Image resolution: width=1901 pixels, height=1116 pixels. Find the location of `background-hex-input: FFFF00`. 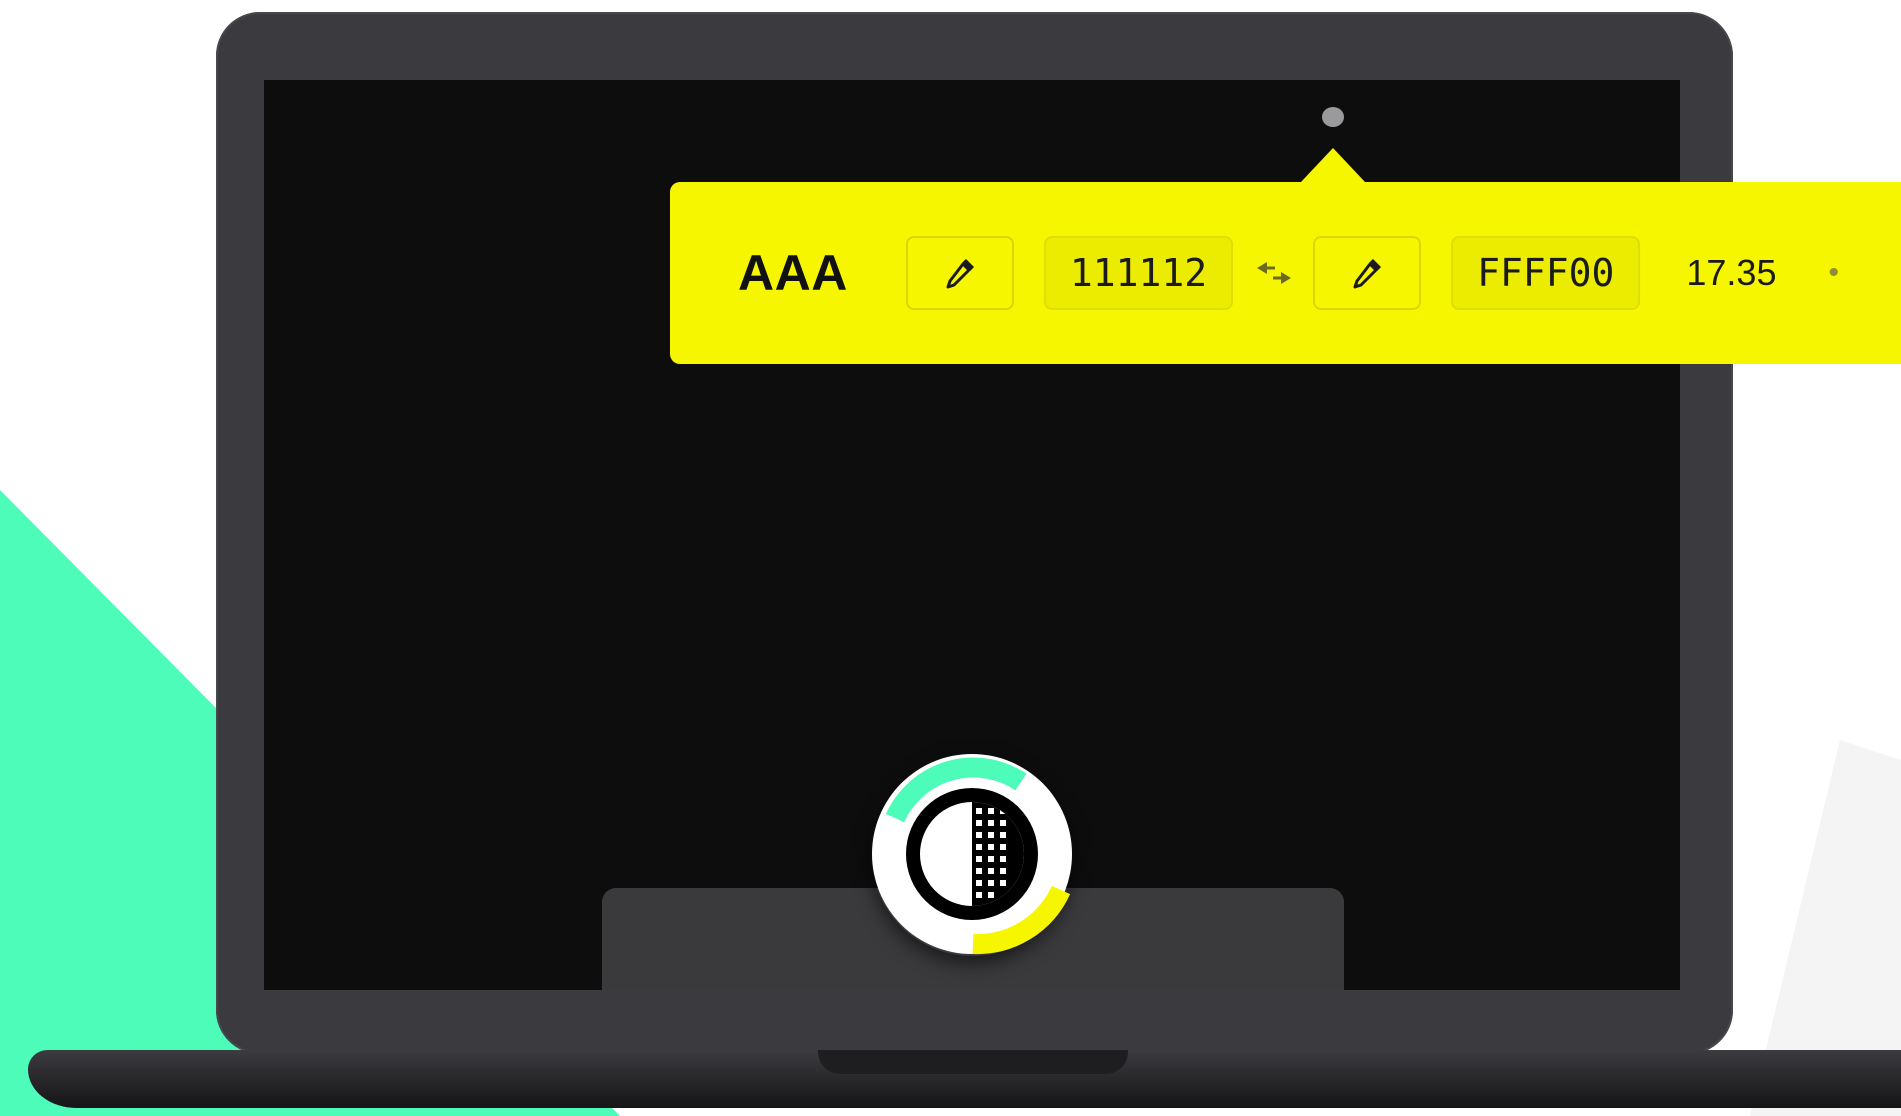

background-hex-input: FFFF00 is located at coordinates (1546, 273).